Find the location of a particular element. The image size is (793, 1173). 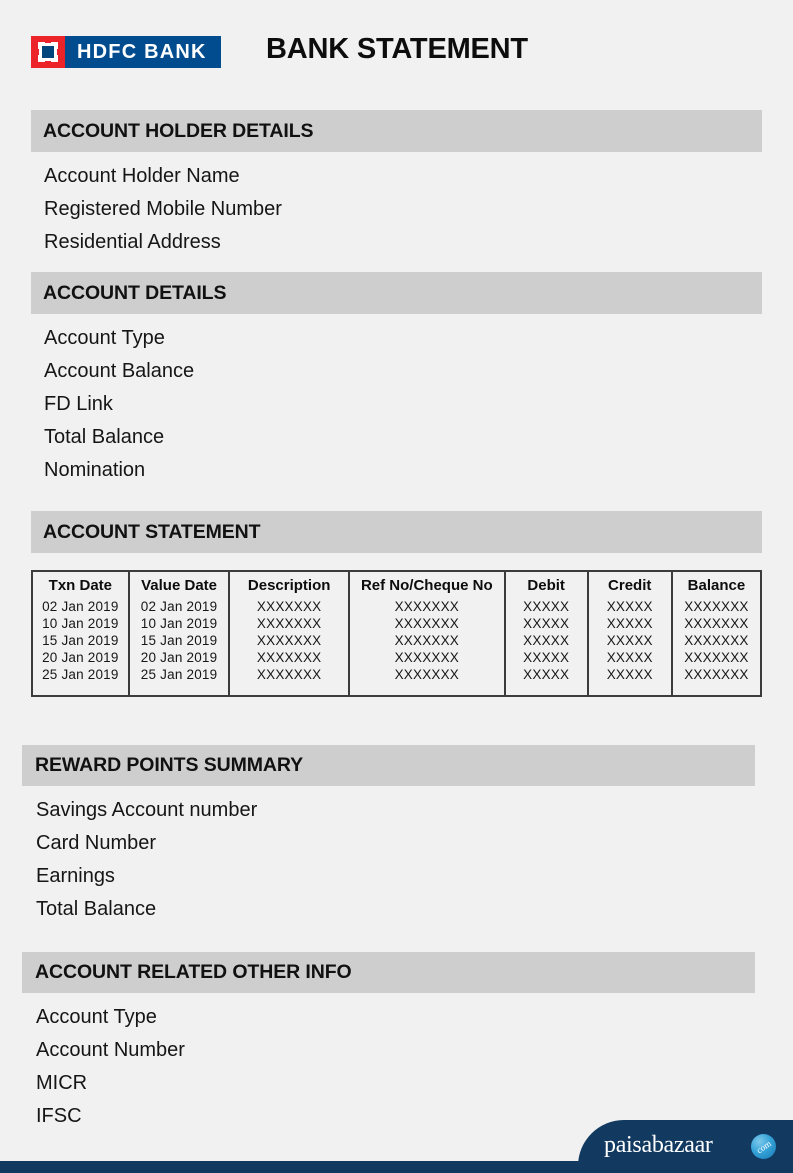

table-spacer-row is located at coordinates (396, 689).